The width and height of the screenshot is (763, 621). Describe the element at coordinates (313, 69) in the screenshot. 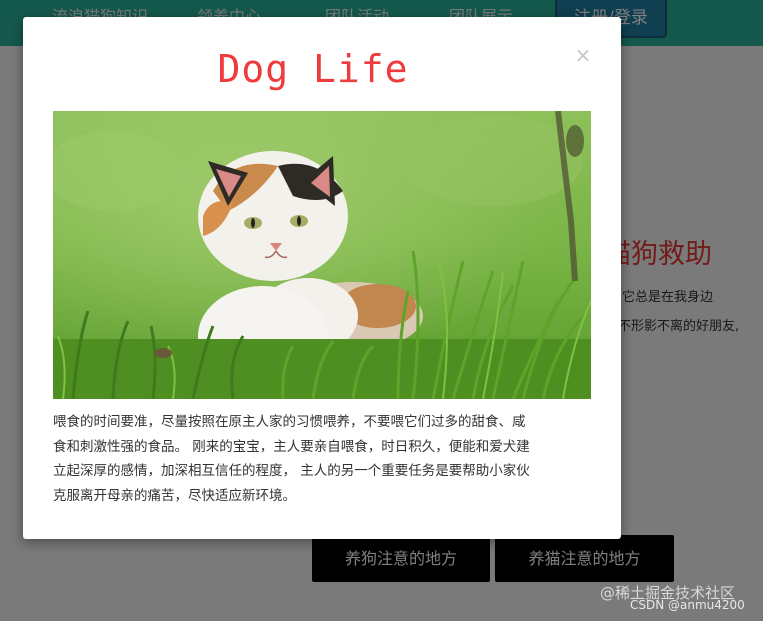

I see `modal-title: Dog Life` at that location.